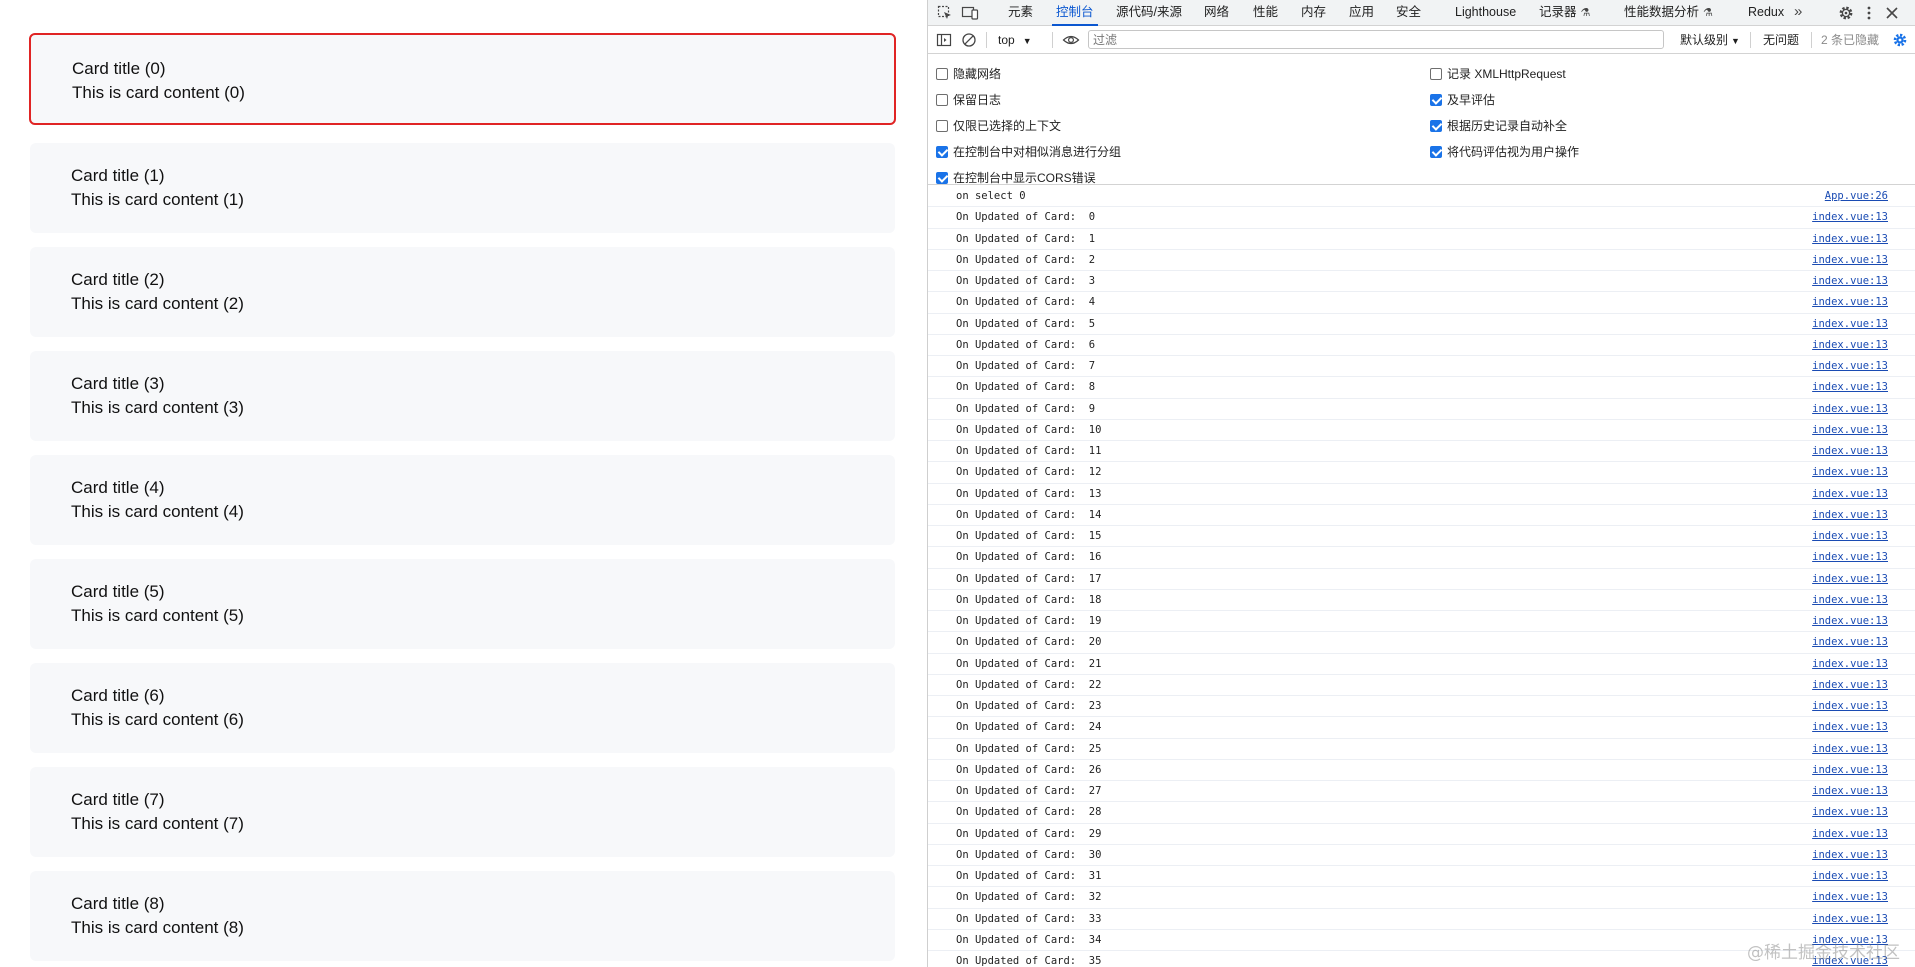 The height and width of the screenshot is (967, 1915). I want to click on filter-input, so click(1376, 39).